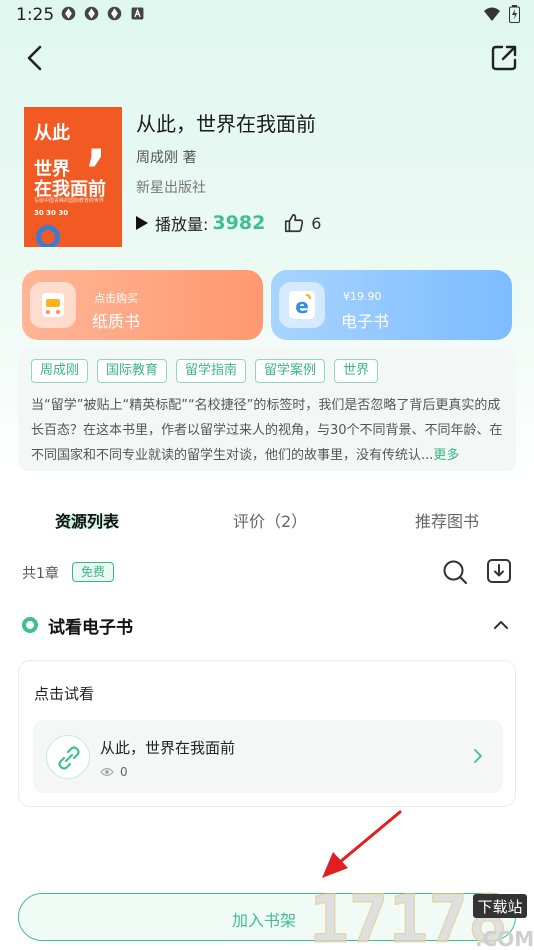 This screenshot has height=950, width=534. What do you see at coordinates (87, 520) in the screenshot?
I see `tab-resource-list: 资源列表` at bounding box center [87, 520].